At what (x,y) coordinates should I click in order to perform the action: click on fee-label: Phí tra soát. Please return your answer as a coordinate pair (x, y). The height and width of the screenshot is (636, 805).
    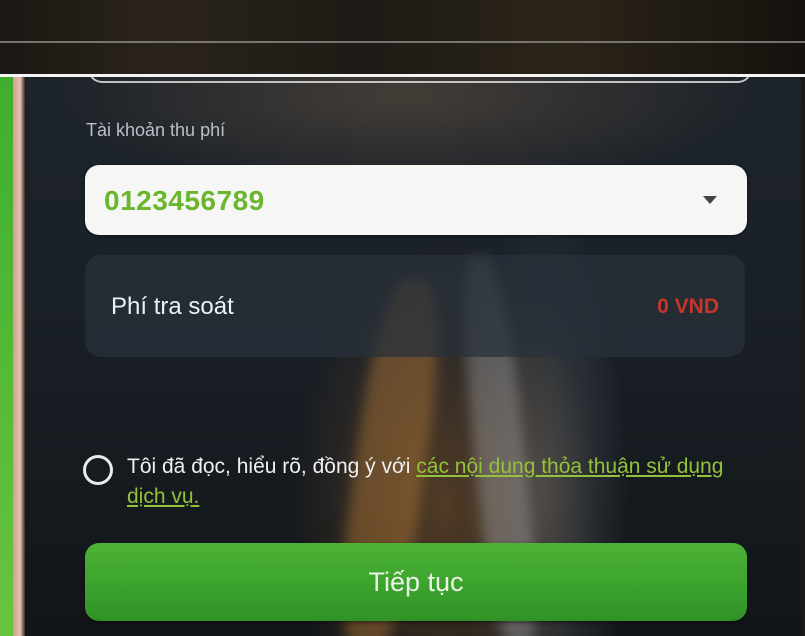
    Looking at the image, I should click on (172, 306).